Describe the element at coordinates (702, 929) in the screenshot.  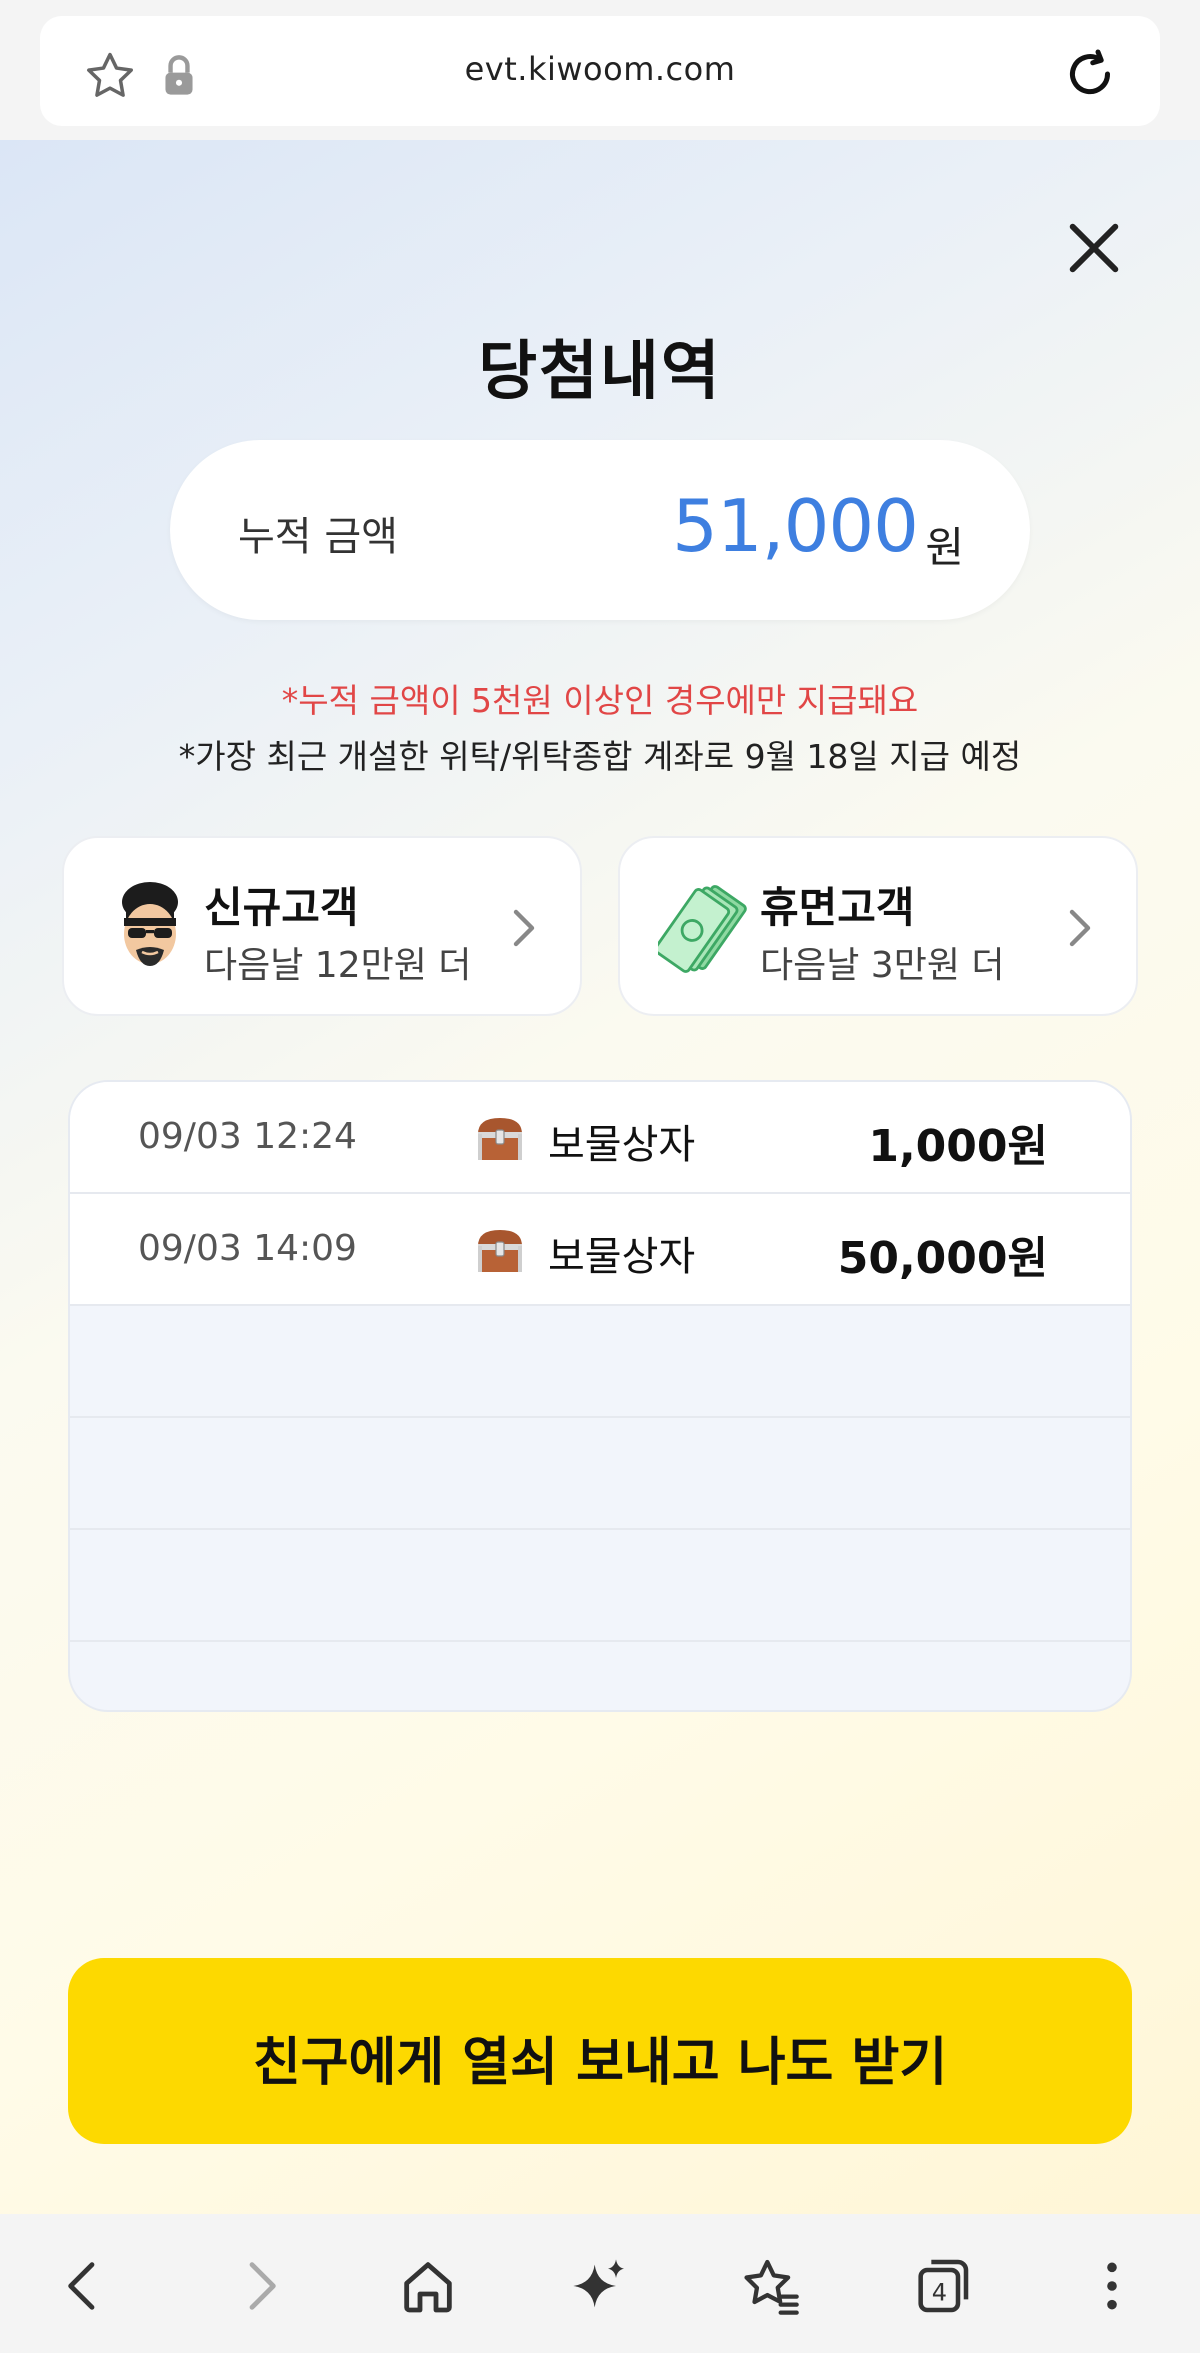
I see `money-icon` at that location.